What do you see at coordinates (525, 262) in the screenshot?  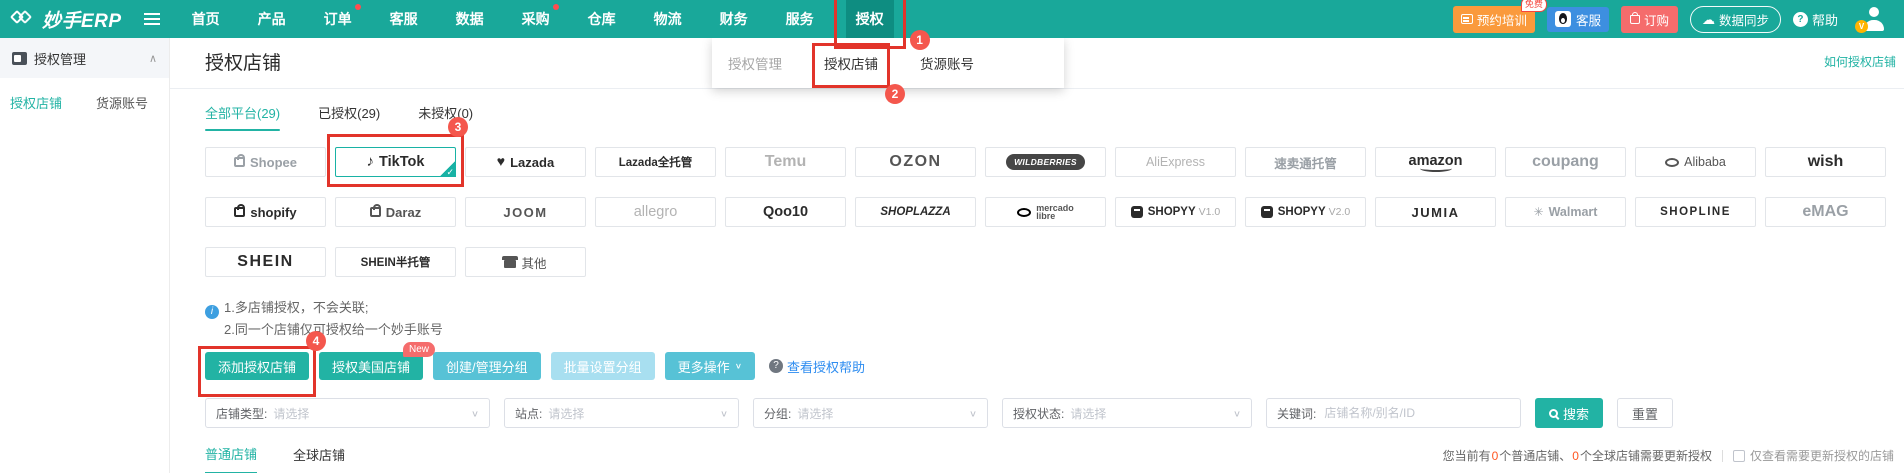 I see `platform-tile: 其他` at bounding box center [525, 262].